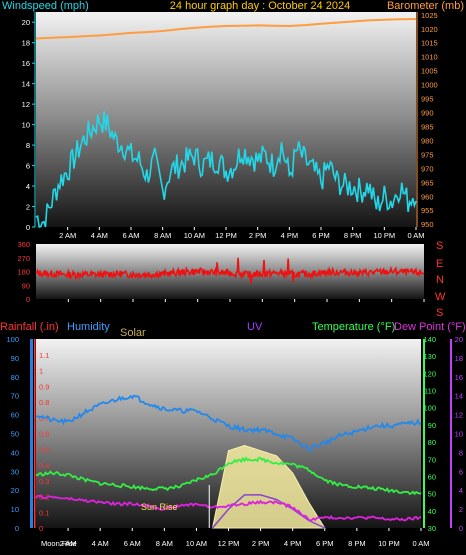  Describe the element at coordinates (451, 433) in the screenshot. I see `uv-axis-bar` at that location.